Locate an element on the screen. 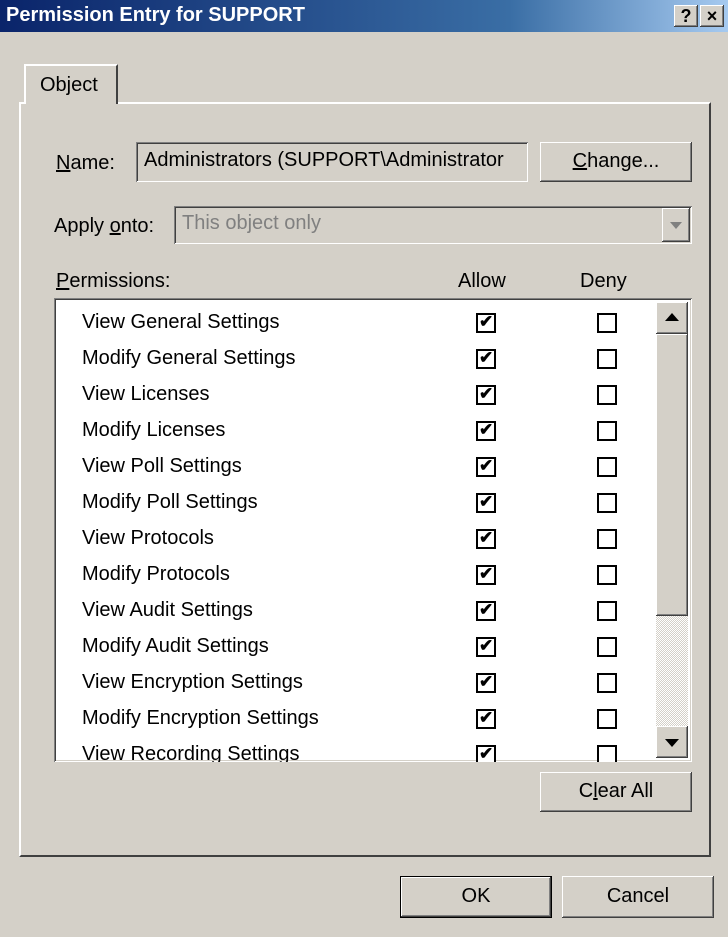  permission-name: Modify Poll Settings is located at coordinates (170, 502).